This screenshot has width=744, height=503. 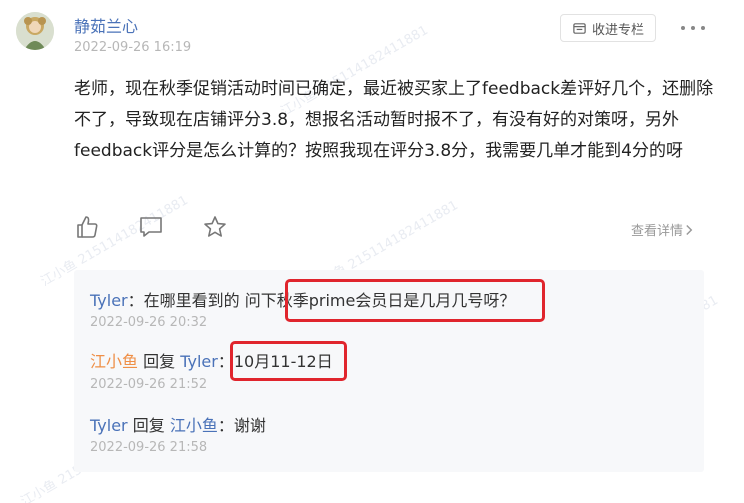 What do you see at coordinates (215, 227) in the screenshot?
I see `star-icon` at bounding box center [215, 227].